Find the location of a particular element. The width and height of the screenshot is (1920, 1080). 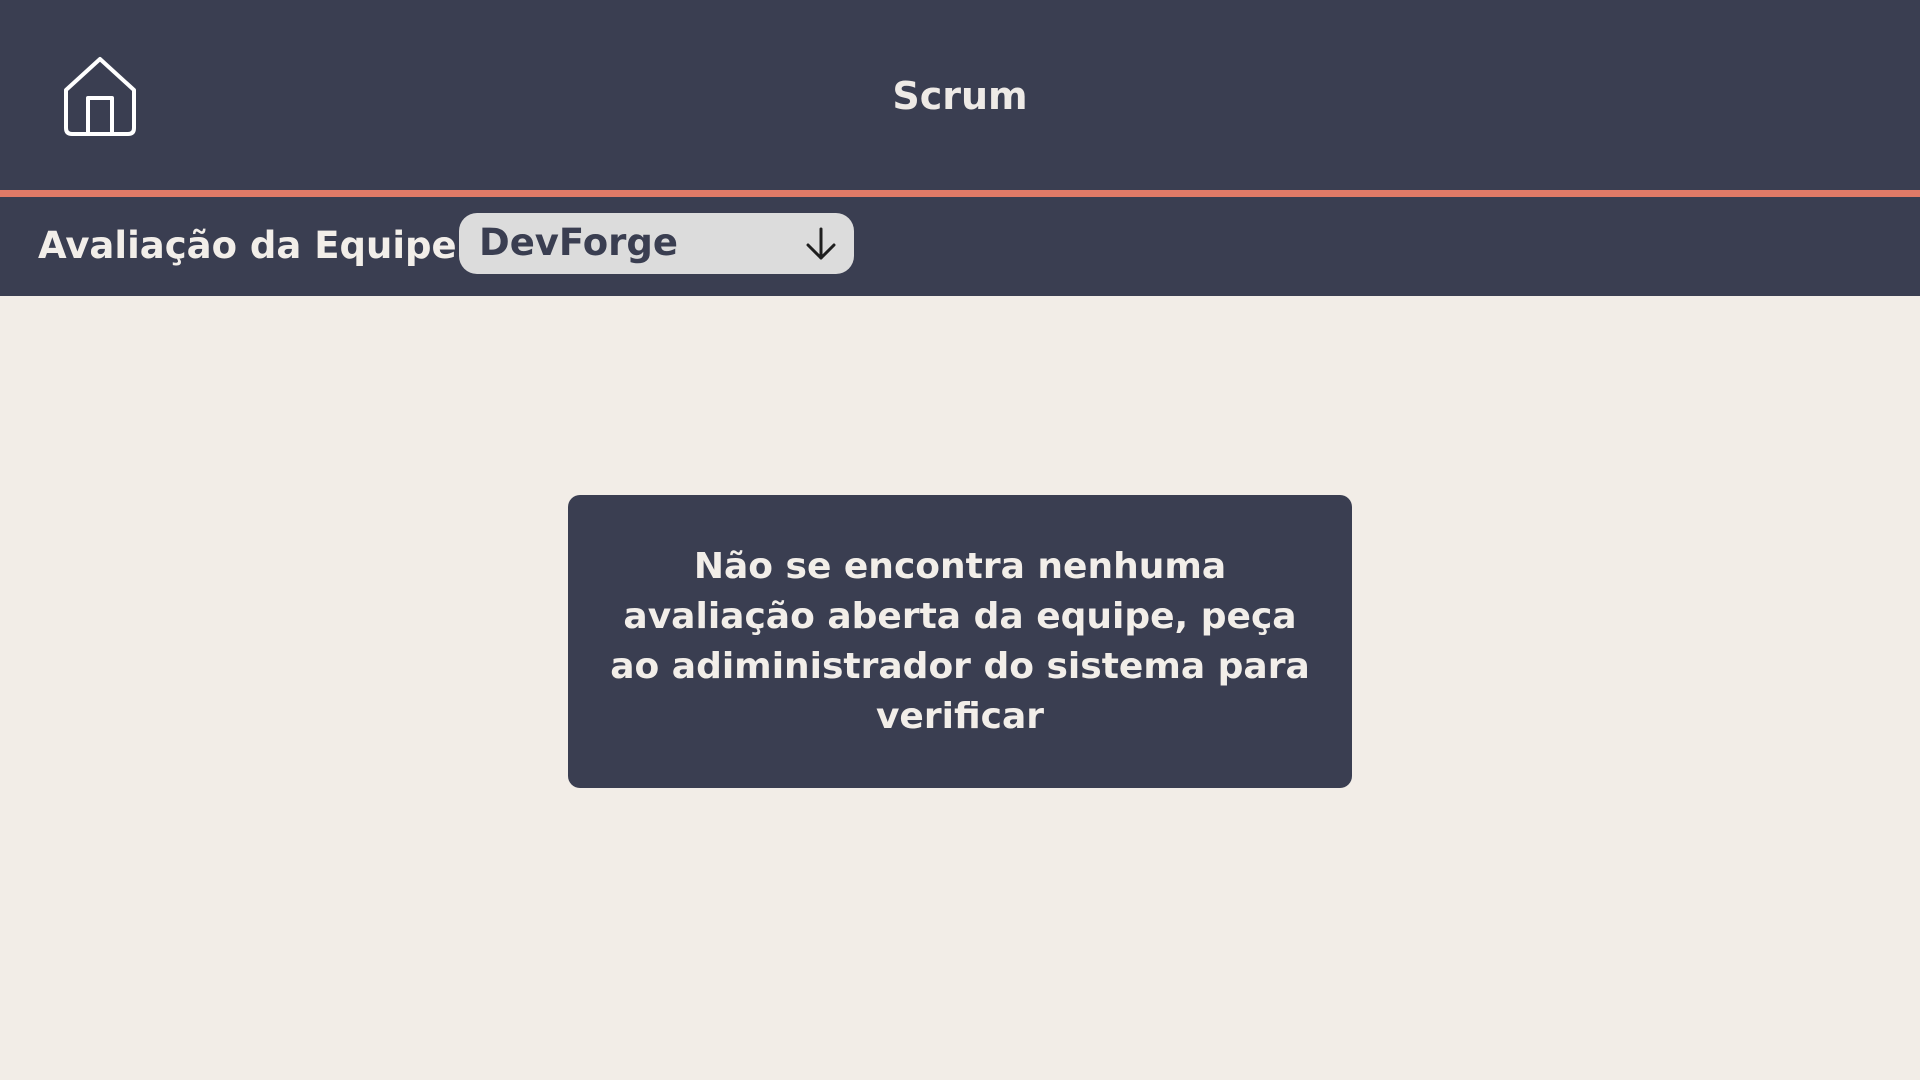

arrow-down-icon is located at coordinates (821, 244).